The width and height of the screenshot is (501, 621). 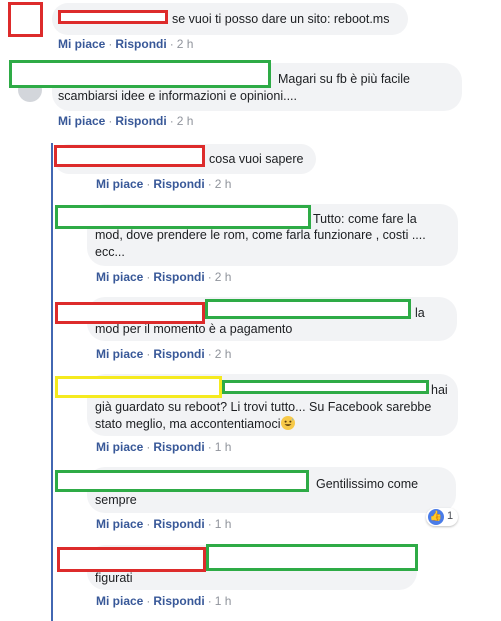 I want to click on reply-text: la, so click(x=420, y=313).